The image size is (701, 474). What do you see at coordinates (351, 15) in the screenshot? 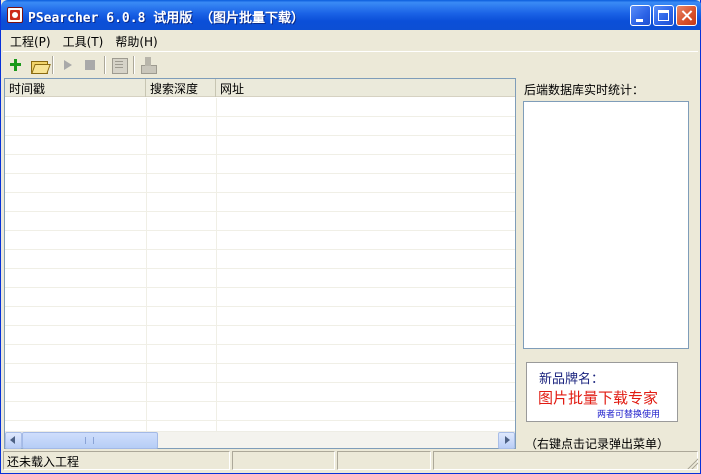
I see `title-bar: PSearcher 6.0.8 试用版 （图片批量下载）` at bounding box center [351, 15].